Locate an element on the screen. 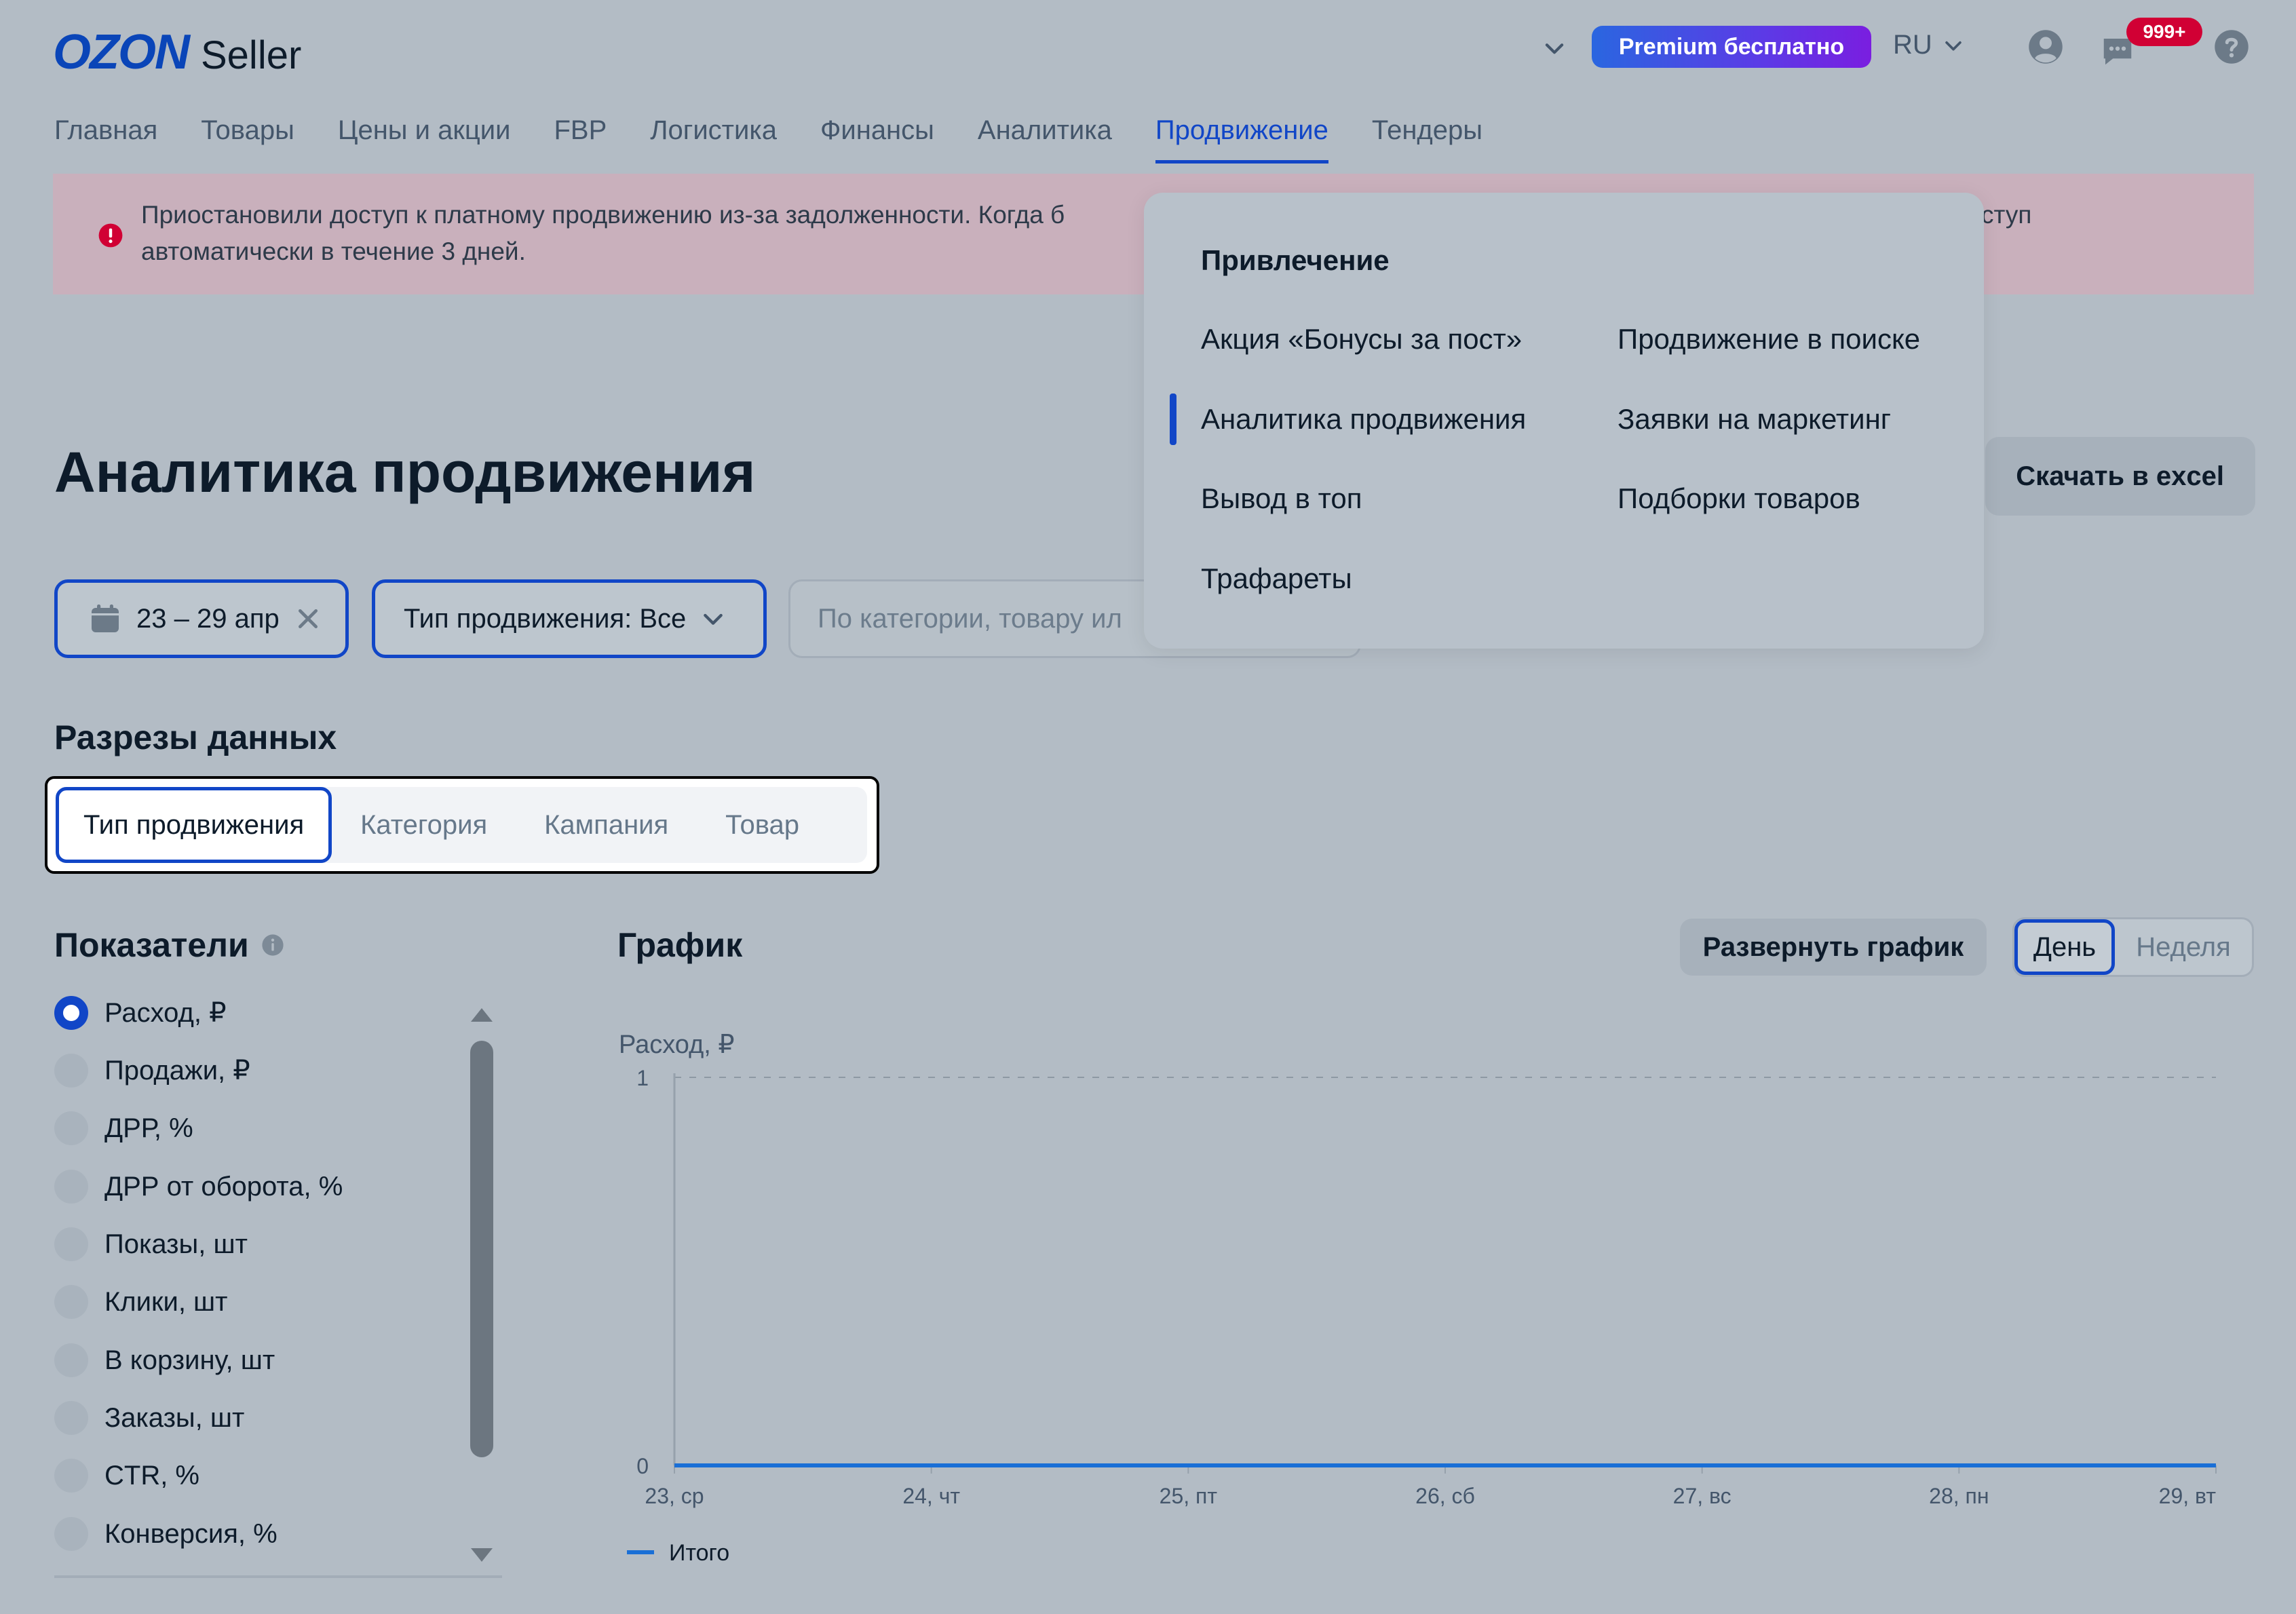 The image size is (2296, 1614). promotion-type-value: Тип продвижения: Все is located at coordinates (545, 619).